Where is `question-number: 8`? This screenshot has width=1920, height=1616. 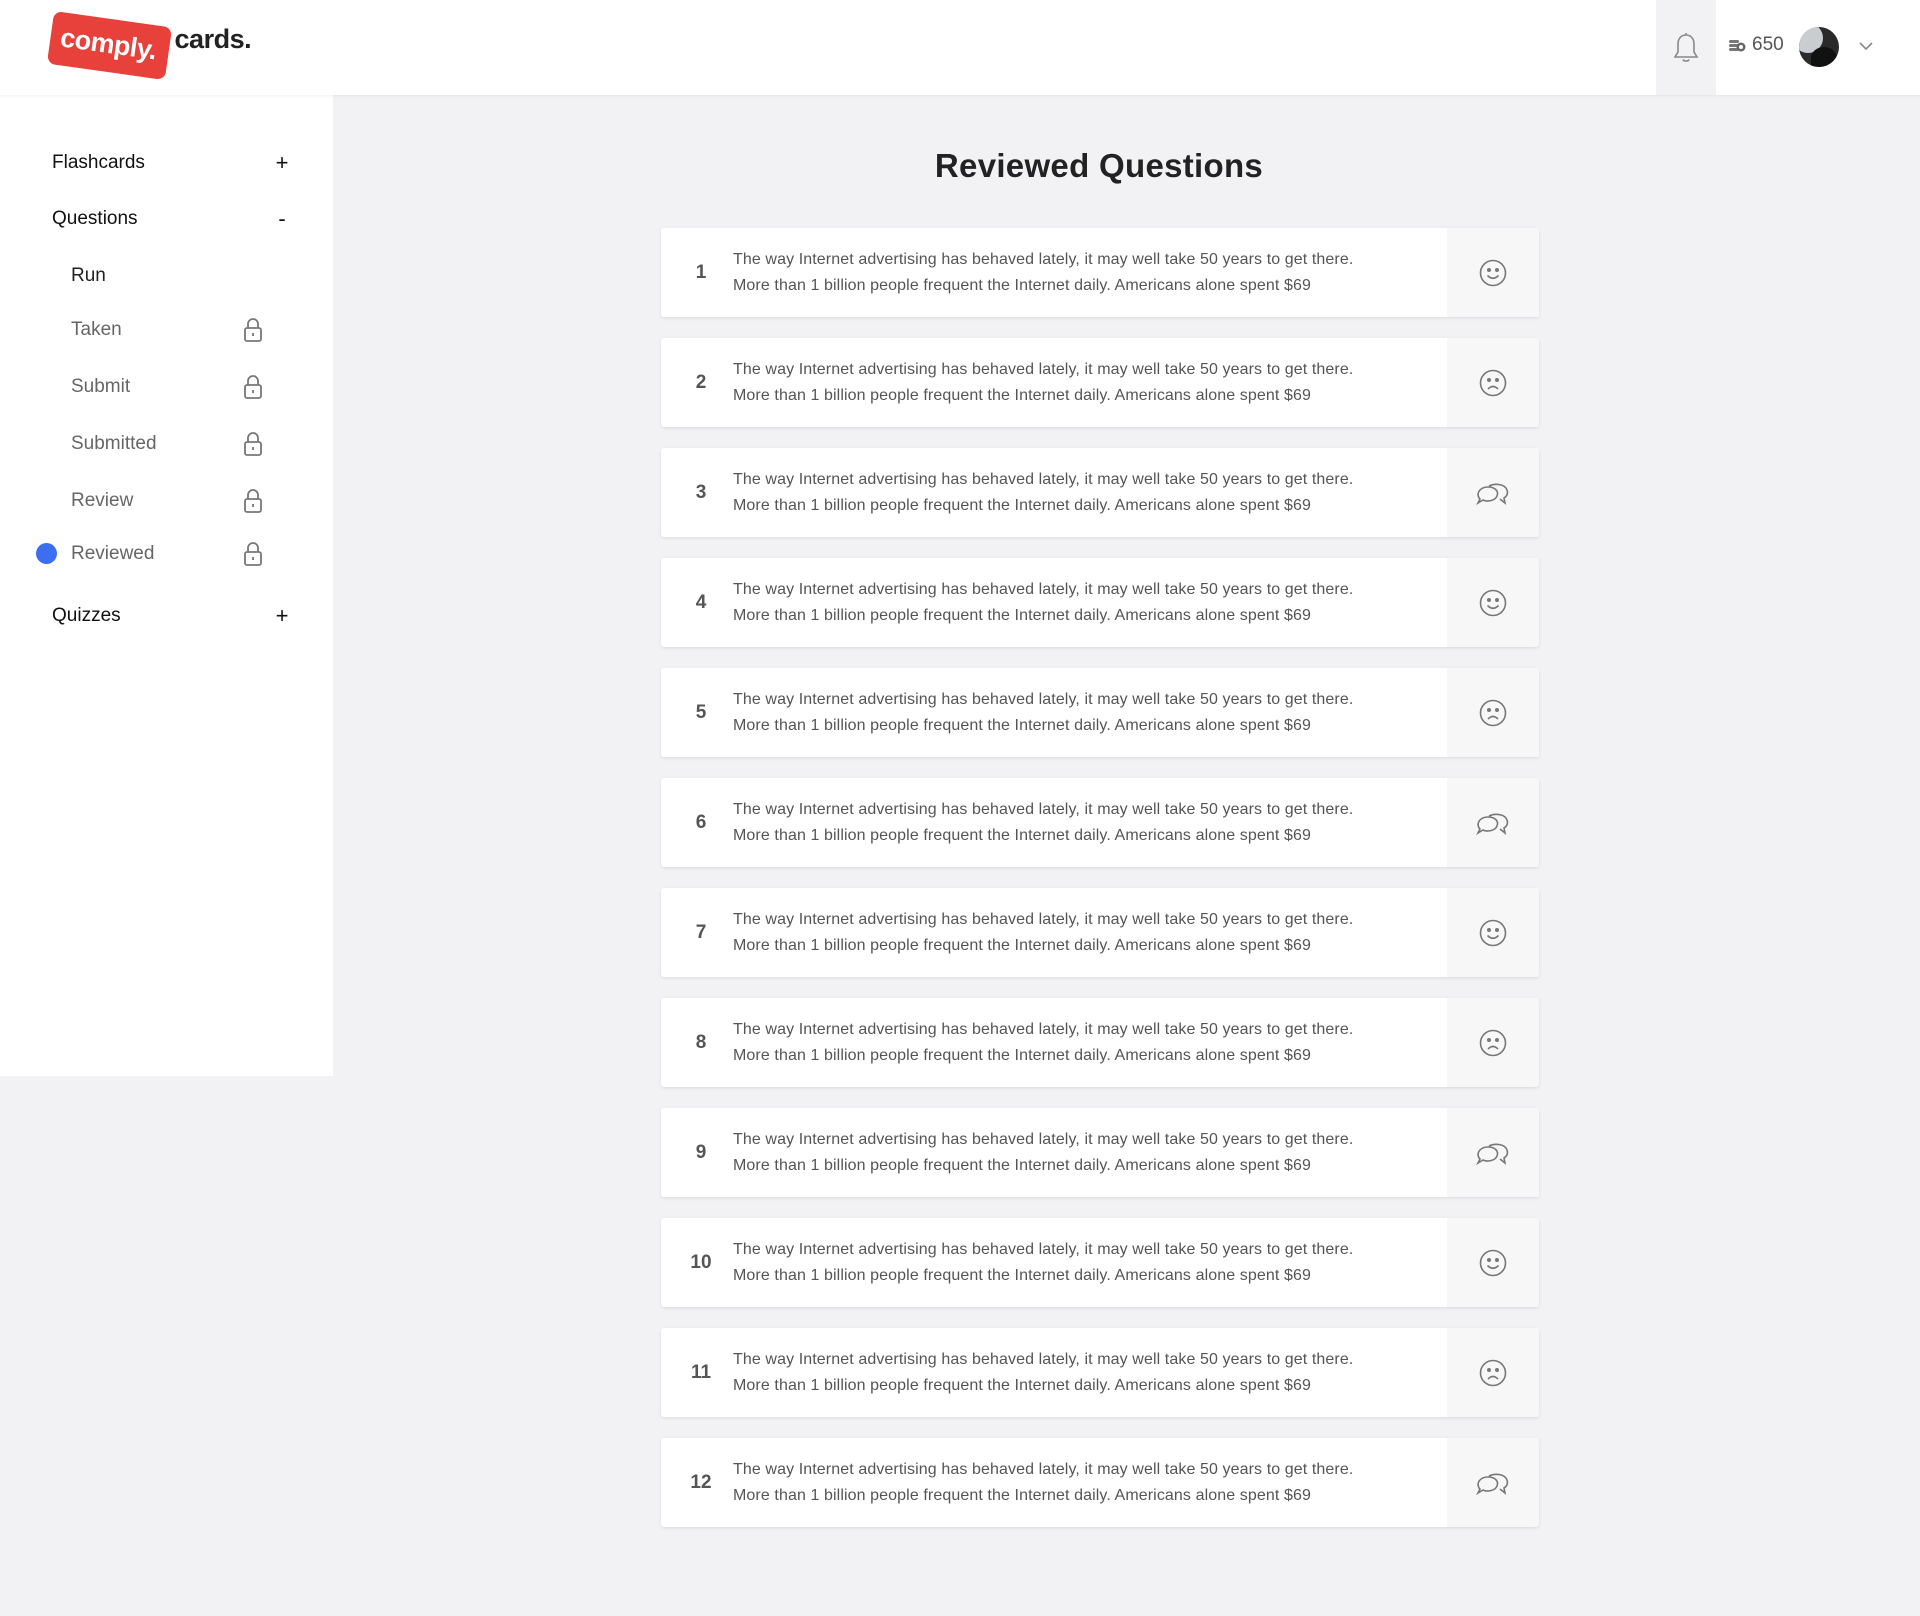
question-number: 8 is located at coordinates (701, 1042).